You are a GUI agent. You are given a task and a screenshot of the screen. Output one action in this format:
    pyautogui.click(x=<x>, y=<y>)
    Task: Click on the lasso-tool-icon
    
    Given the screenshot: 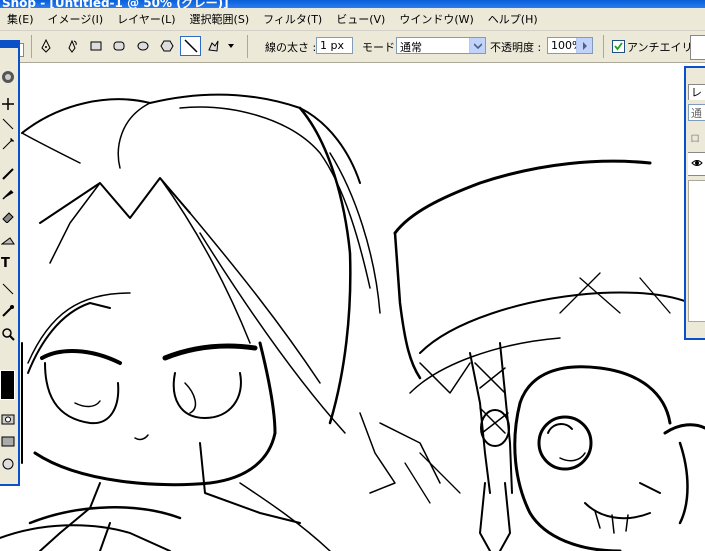 What is the action you would take?
    pyautogui.click(x=8, y=124)
    